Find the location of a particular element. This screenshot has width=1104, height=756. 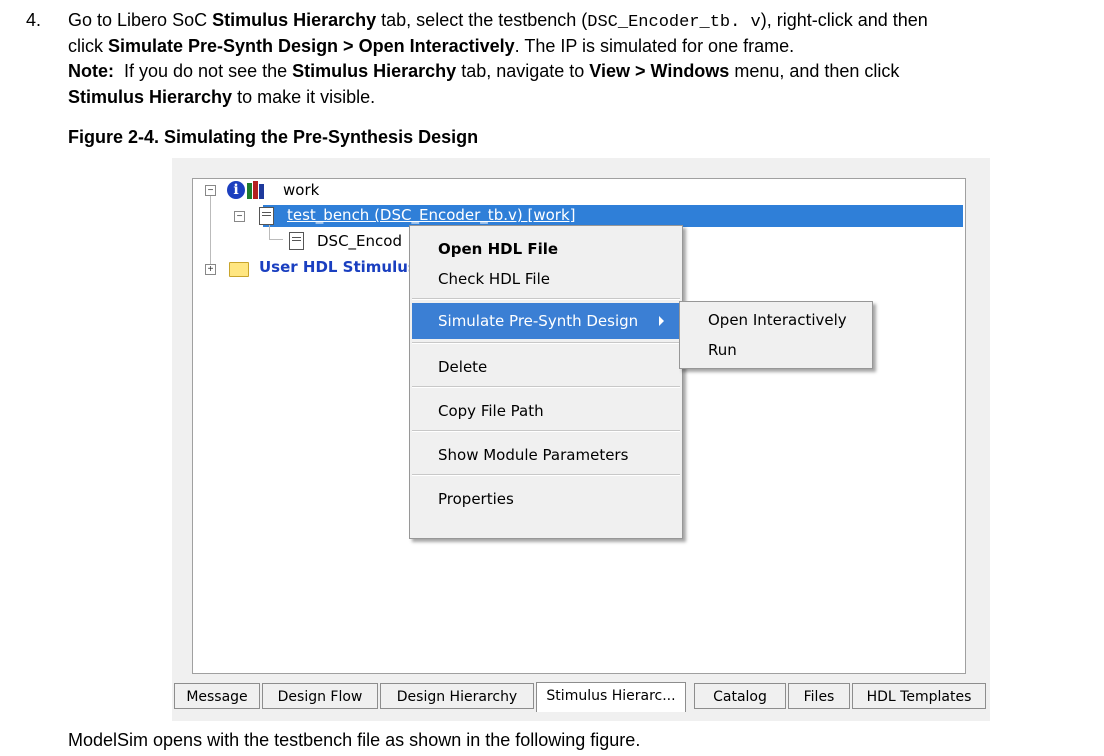

menu-item-open-interactively: Open Interactively is located at coordinates (776, 320).